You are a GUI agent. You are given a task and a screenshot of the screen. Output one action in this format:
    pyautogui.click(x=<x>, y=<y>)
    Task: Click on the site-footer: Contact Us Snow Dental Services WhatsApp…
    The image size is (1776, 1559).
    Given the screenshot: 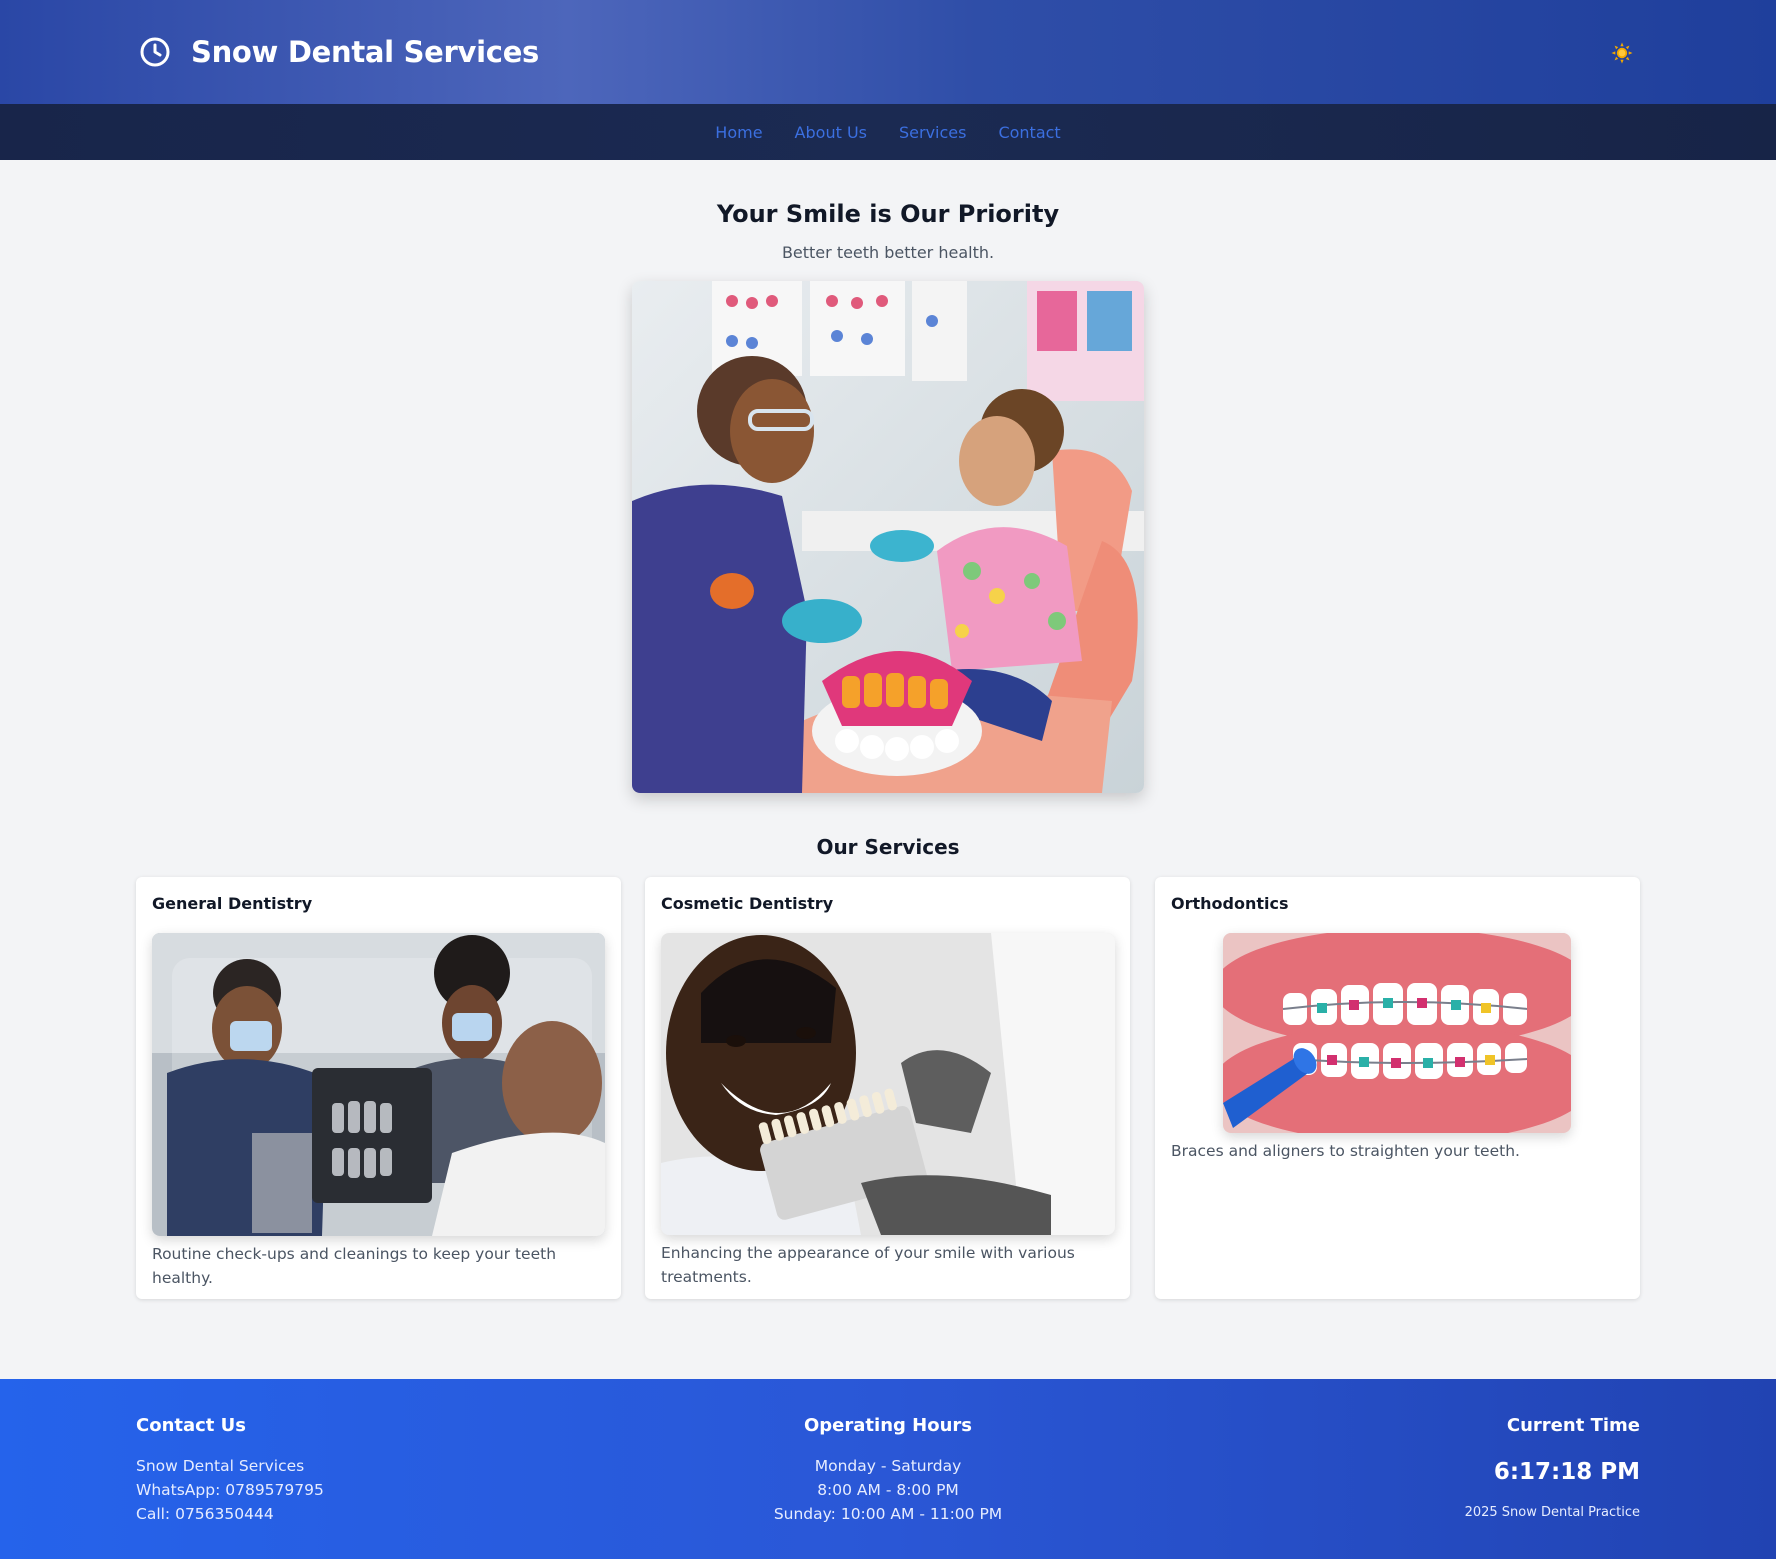 What is the action you would take?
    pyautogui.click(x=888, y=1469)
    